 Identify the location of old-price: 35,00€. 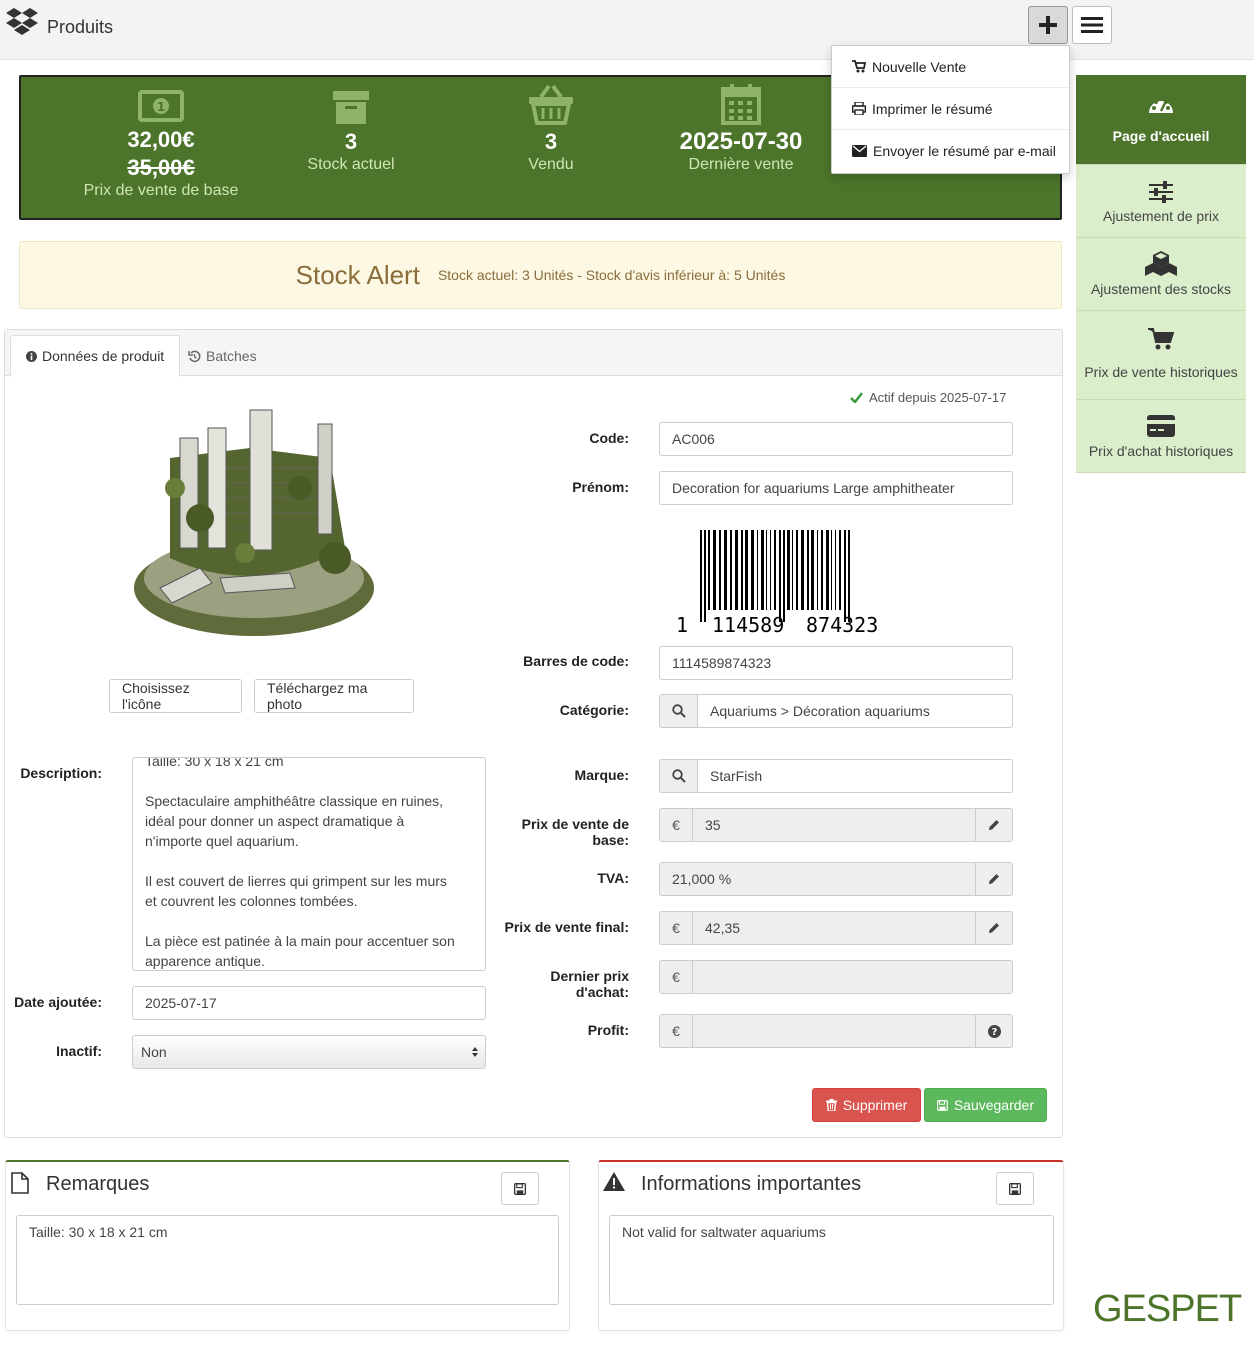
(161, 167).